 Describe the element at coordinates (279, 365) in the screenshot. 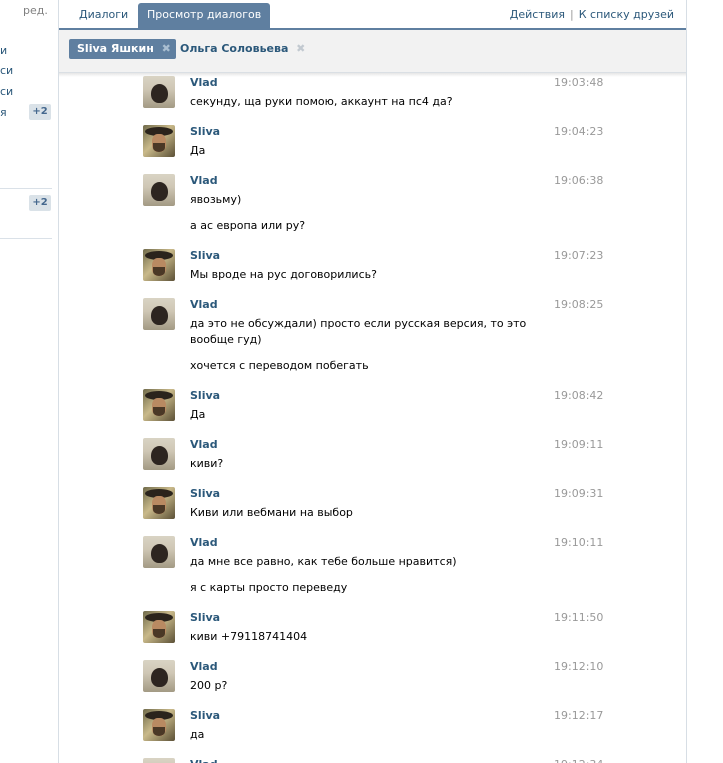

I see `message-text: хочется с переводом побегать` at that location.